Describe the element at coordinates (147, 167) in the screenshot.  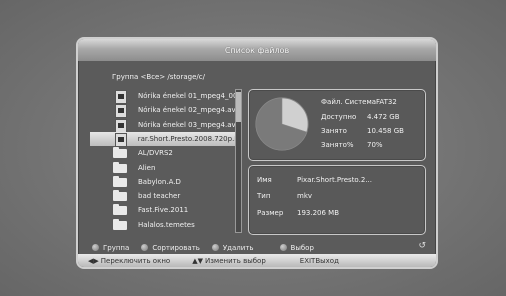
I see `file-name: Alien` at that location.